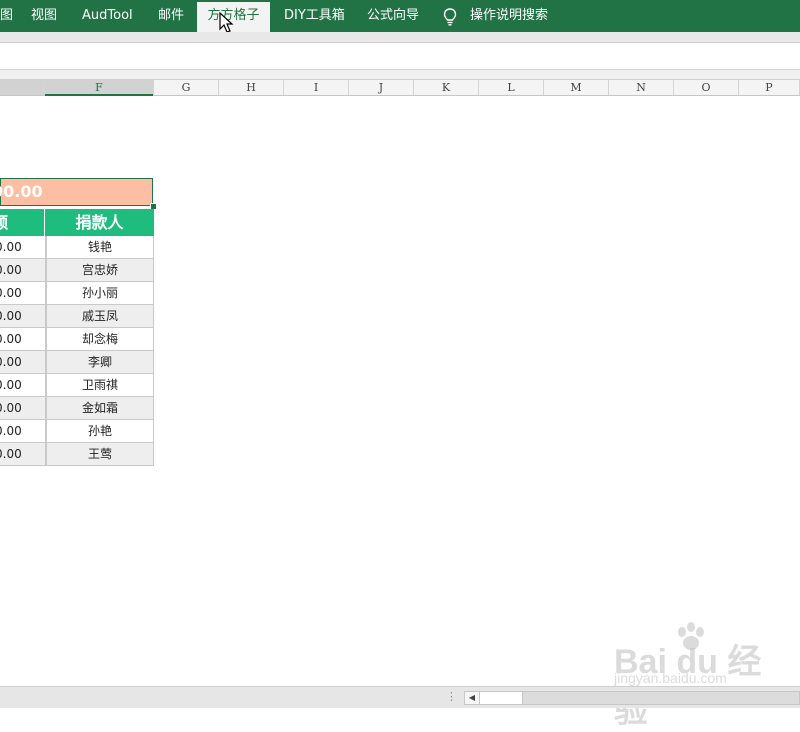 The image size is (800, 732). What do you see at coordinates (186, 87) in the screenshot?
I see `column-header-g: G` at bounding box center [186, 87].